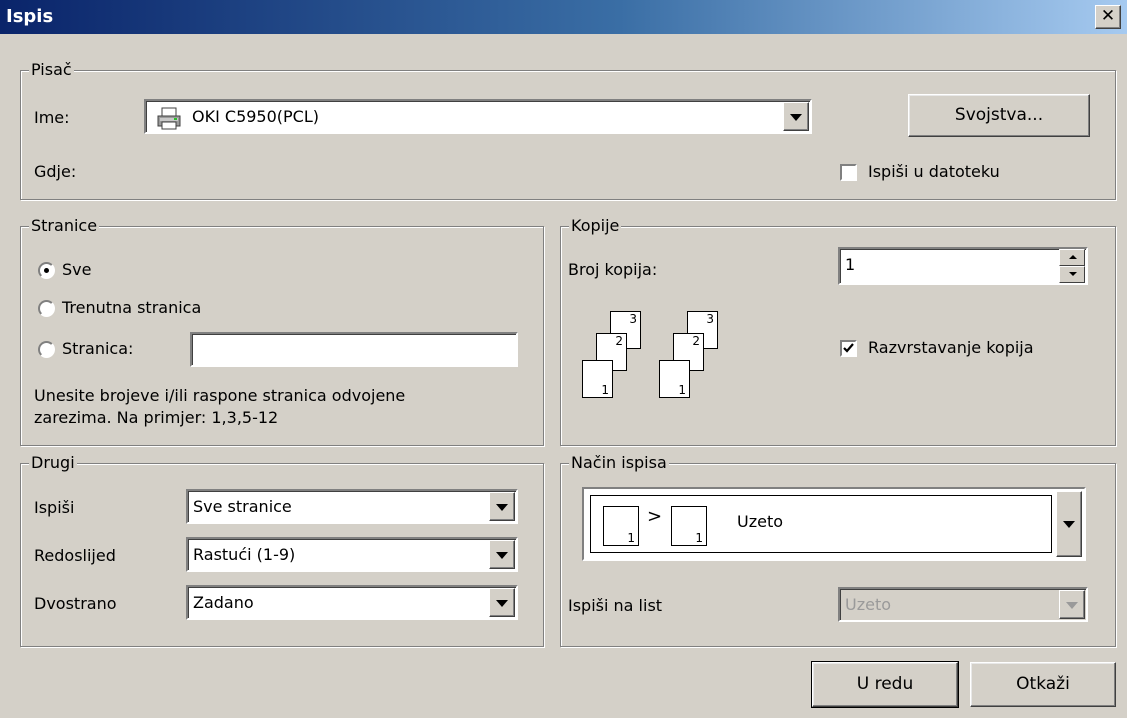 The width and height of the screenshot is (1127, 718). What do you see at coordinates (169, 118) in the screenshot?
I see `printer-icon` at bounding box center [169, 118].